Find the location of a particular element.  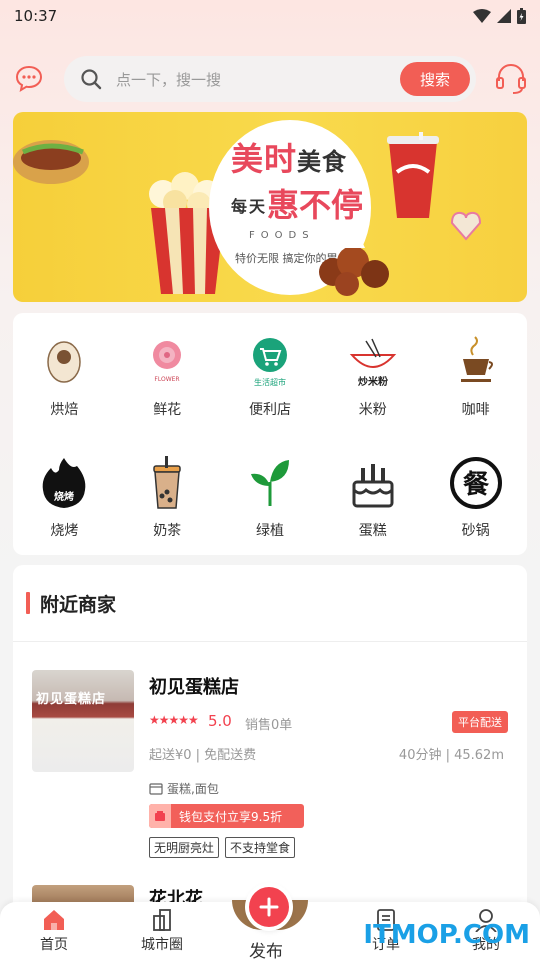

flower-icon: FLOWER is located at coordinates (167, 362).